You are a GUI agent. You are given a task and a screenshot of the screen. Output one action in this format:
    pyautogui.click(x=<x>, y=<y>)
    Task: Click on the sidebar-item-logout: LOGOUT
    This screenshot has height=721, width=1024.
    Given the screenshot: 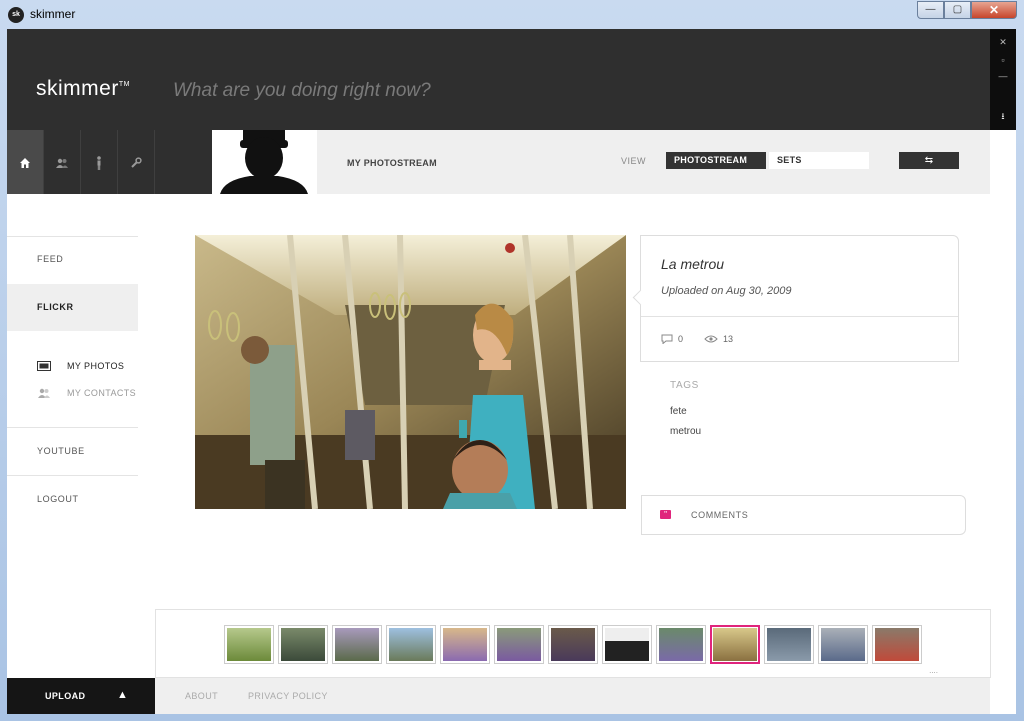 What is the action you would take?
    pyautogui.click(x=72, y=499)
    